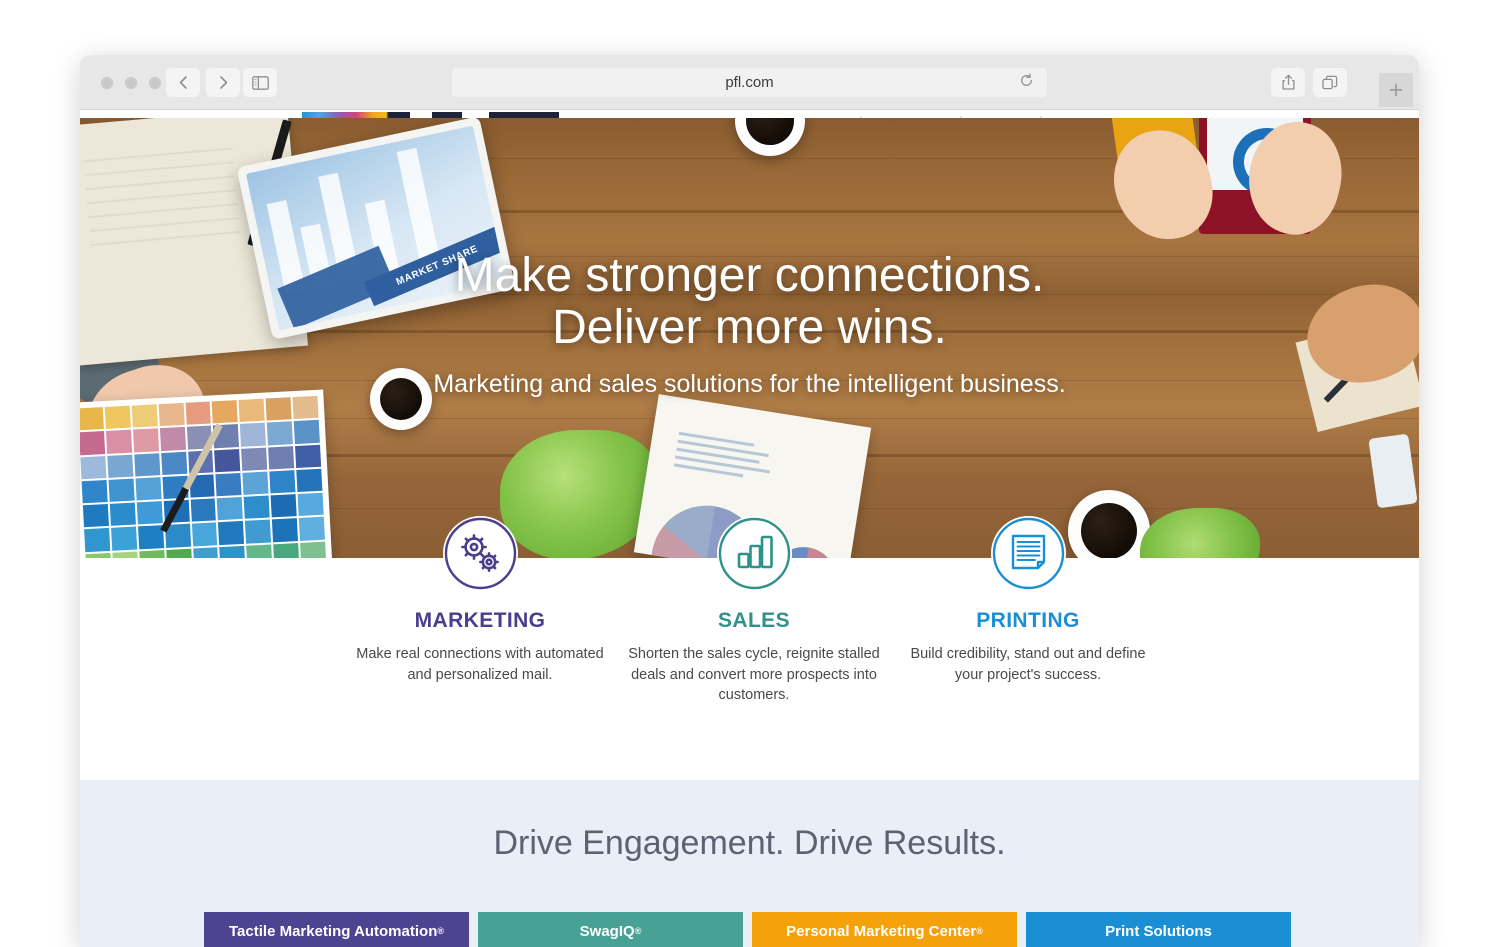 The width and height of the screenshot is (1499, 947). I want to click on product-card-header: Print Solutions, so click(1158, 929).